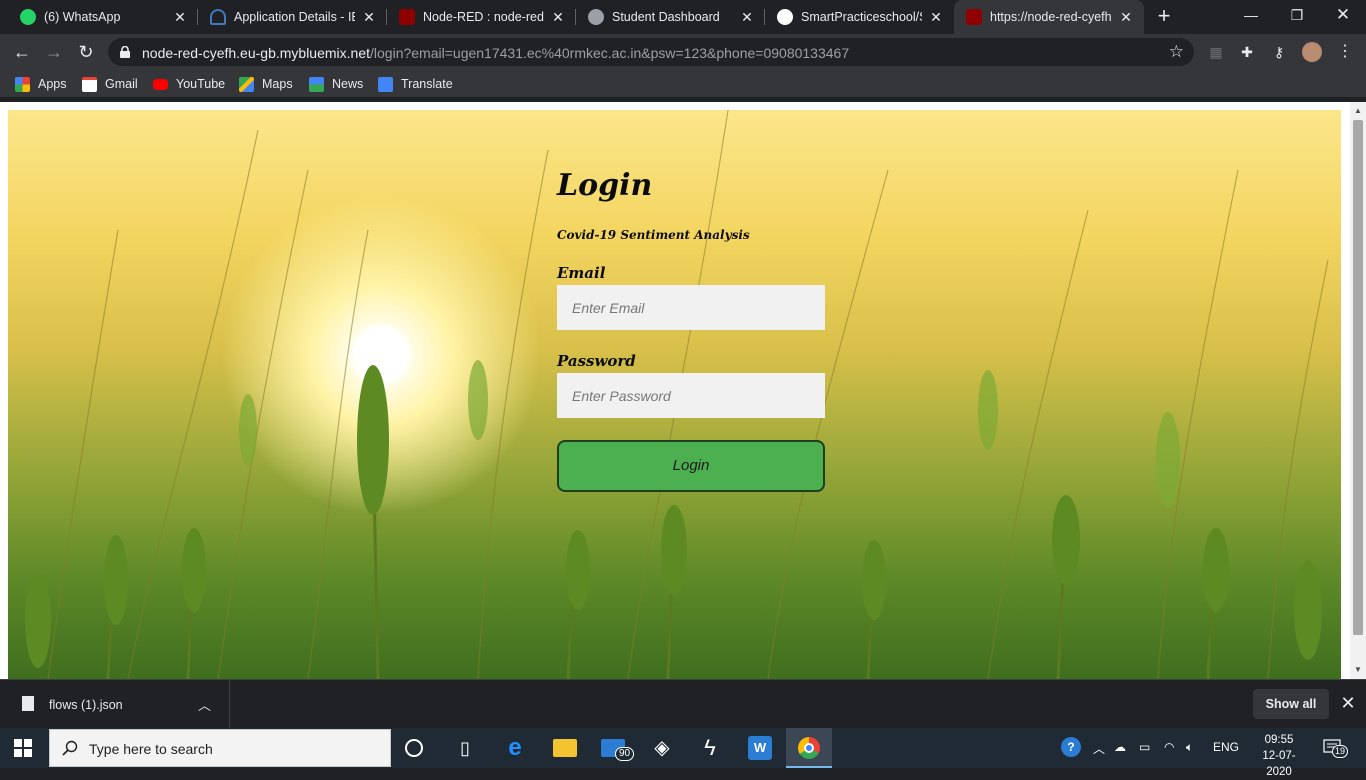 The width and height of the screenshot is (1366, 780). Describe the element at coordinates (1312, 52) in the screenshot. I see `profile-avatar` at that location.